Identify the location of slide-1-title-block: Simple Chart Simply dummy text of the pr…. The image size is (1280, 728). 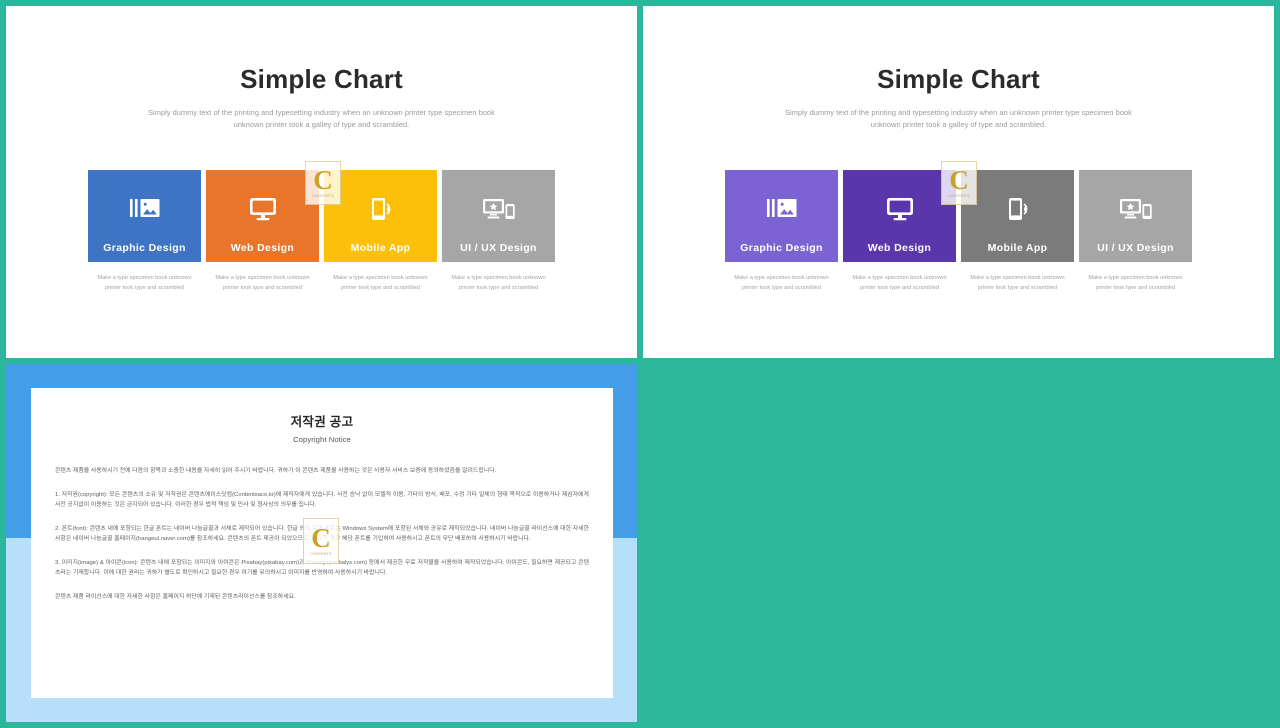
(321, 68).